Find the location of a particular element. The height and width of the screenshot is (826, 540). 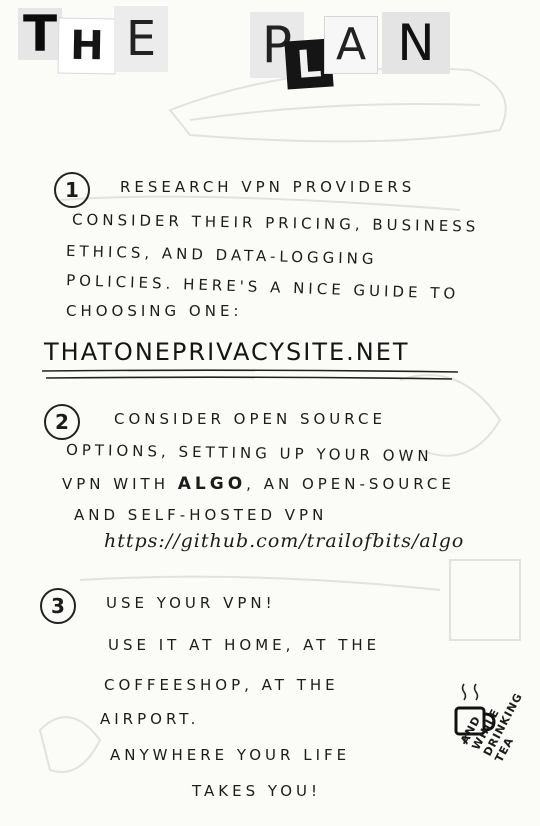

step-3-line: USE IT AT HOME, AT THE is located at coordinates (244, 645).